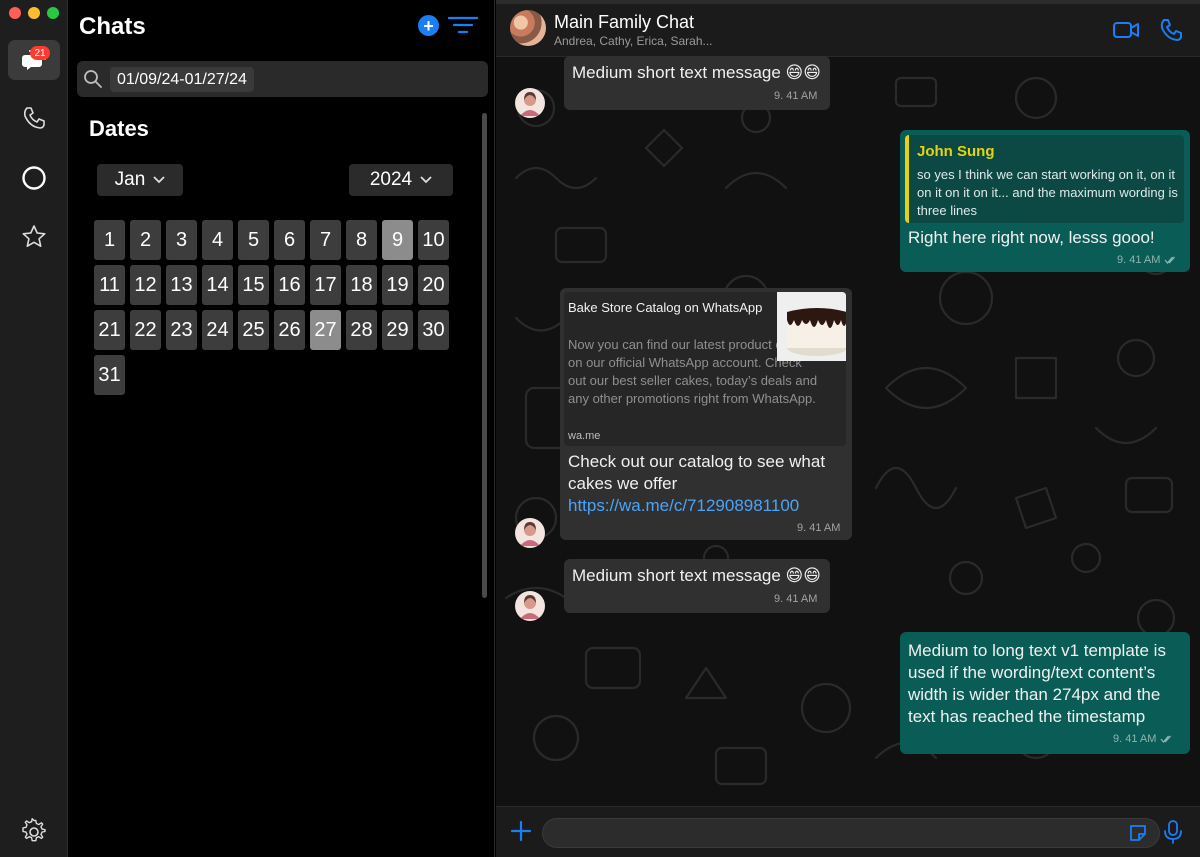 This screenshot has width=1200, height=857. I want to click on filter-icon, so click(463, 25).